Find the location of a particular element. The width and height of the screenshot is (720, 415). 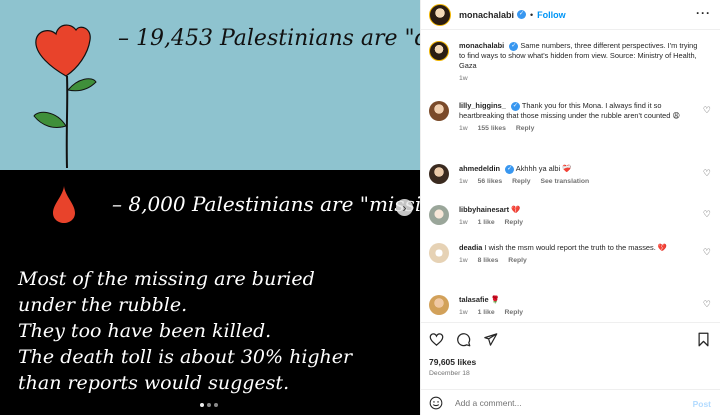

comment-likes: 155 likes is located at coordinates (492, 128).